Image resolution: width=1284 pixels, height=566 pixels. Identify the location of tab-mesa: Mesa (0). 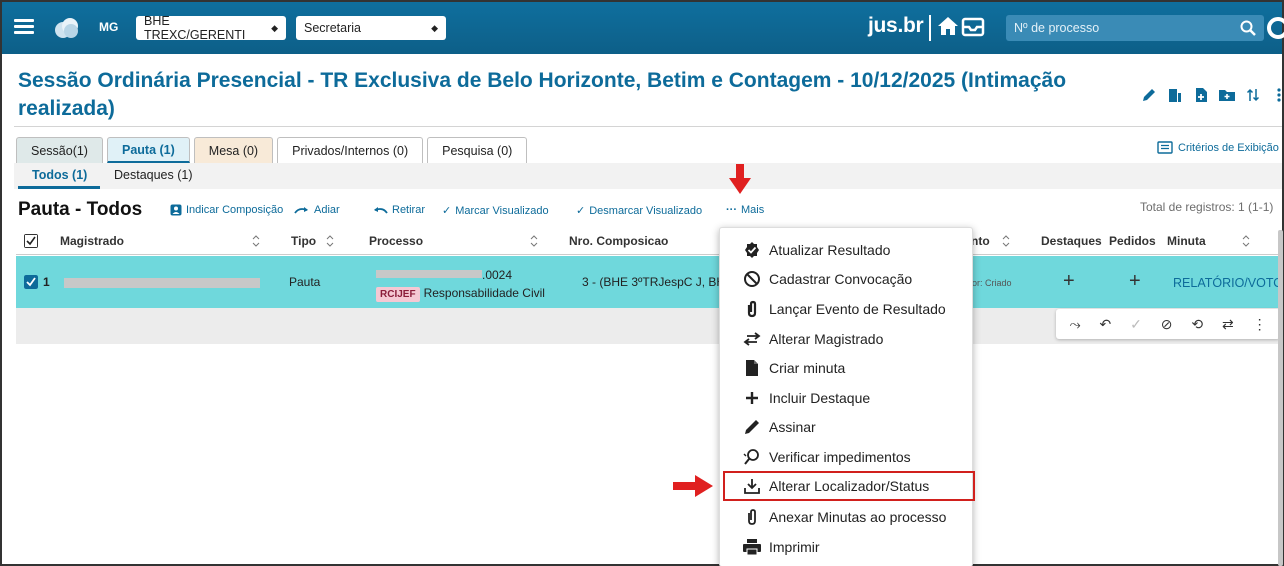
(233, 150).